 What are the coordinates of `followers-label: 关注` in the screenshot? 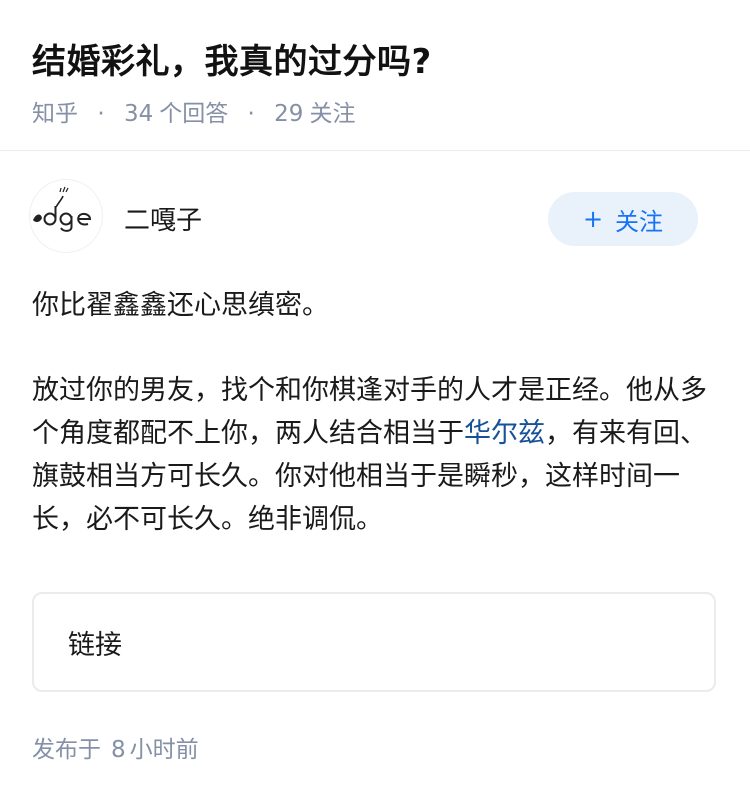 It's located at (332, 114).